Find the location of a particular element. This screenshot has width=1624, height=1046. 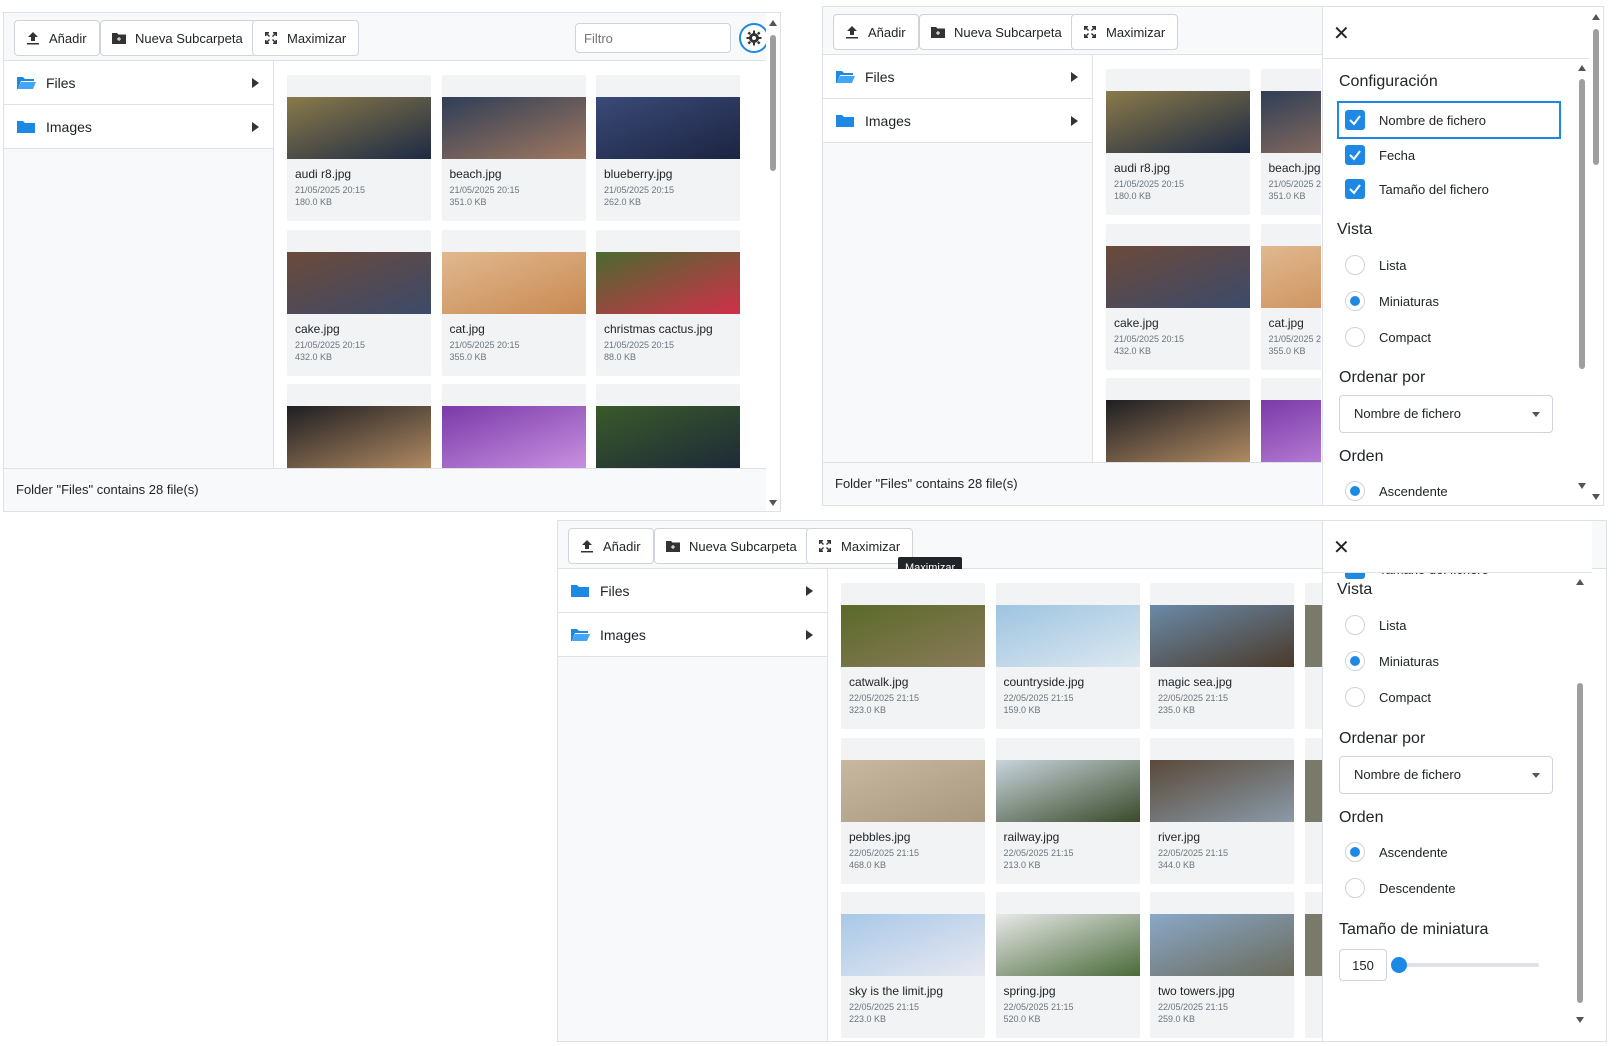

file-card: countryside.jpg 22/05/2025 21:15 159.0 KB is located at coordinates (1067, 656).